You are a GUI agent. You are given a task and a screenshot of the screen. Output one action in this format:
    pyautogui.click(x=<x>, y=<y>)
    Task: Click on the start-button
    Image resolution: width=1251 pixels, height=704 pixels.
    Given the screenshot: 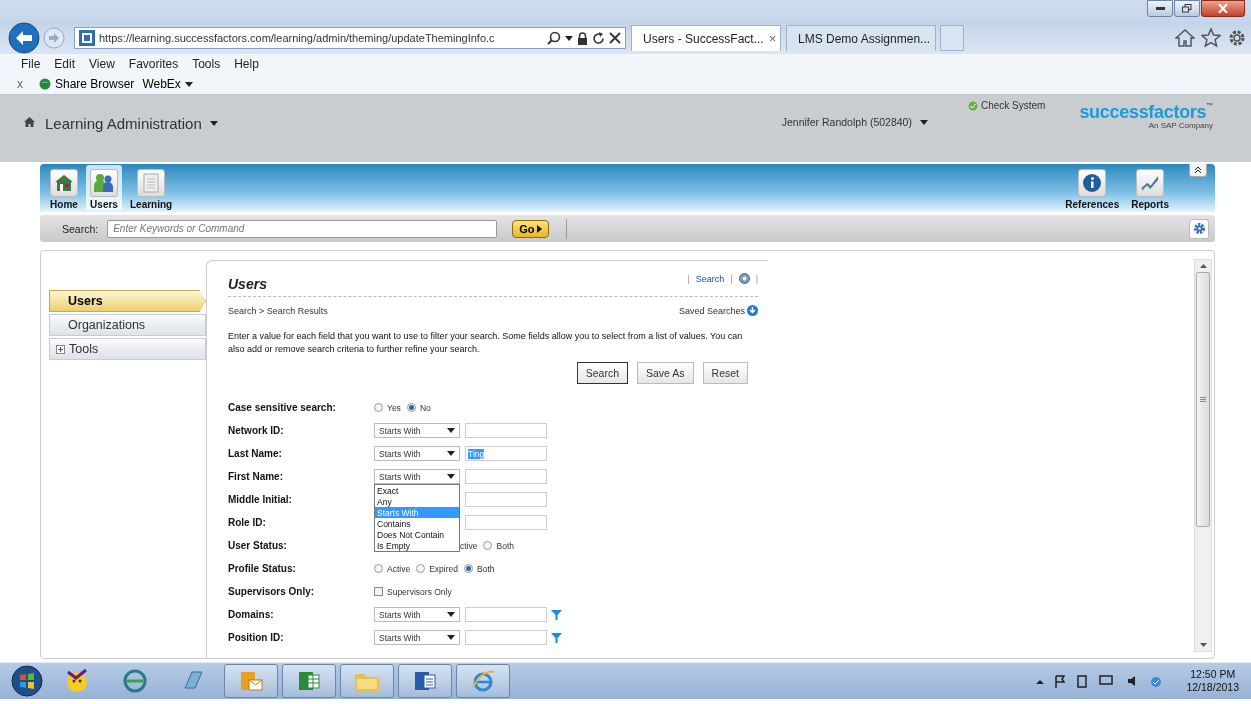 What is the action you would take?
    pyautogui.click(x=27, y=681)
    